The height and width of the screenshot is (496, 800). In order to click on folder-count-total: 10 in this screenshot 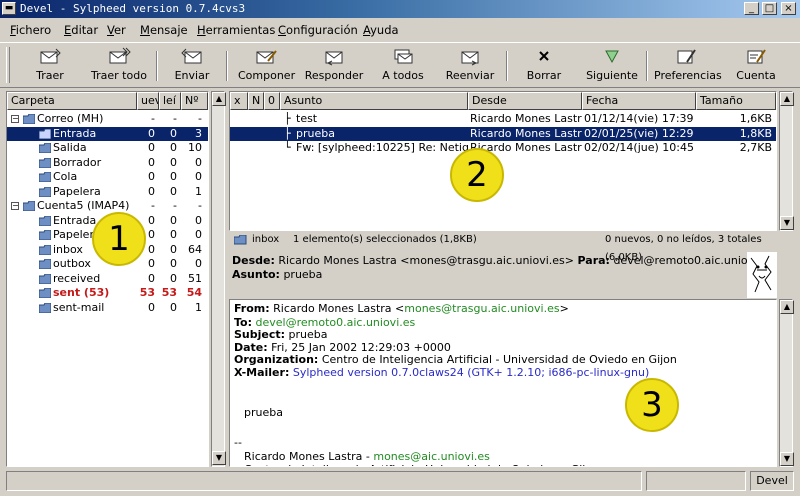, I will do `click(195, 147)`.